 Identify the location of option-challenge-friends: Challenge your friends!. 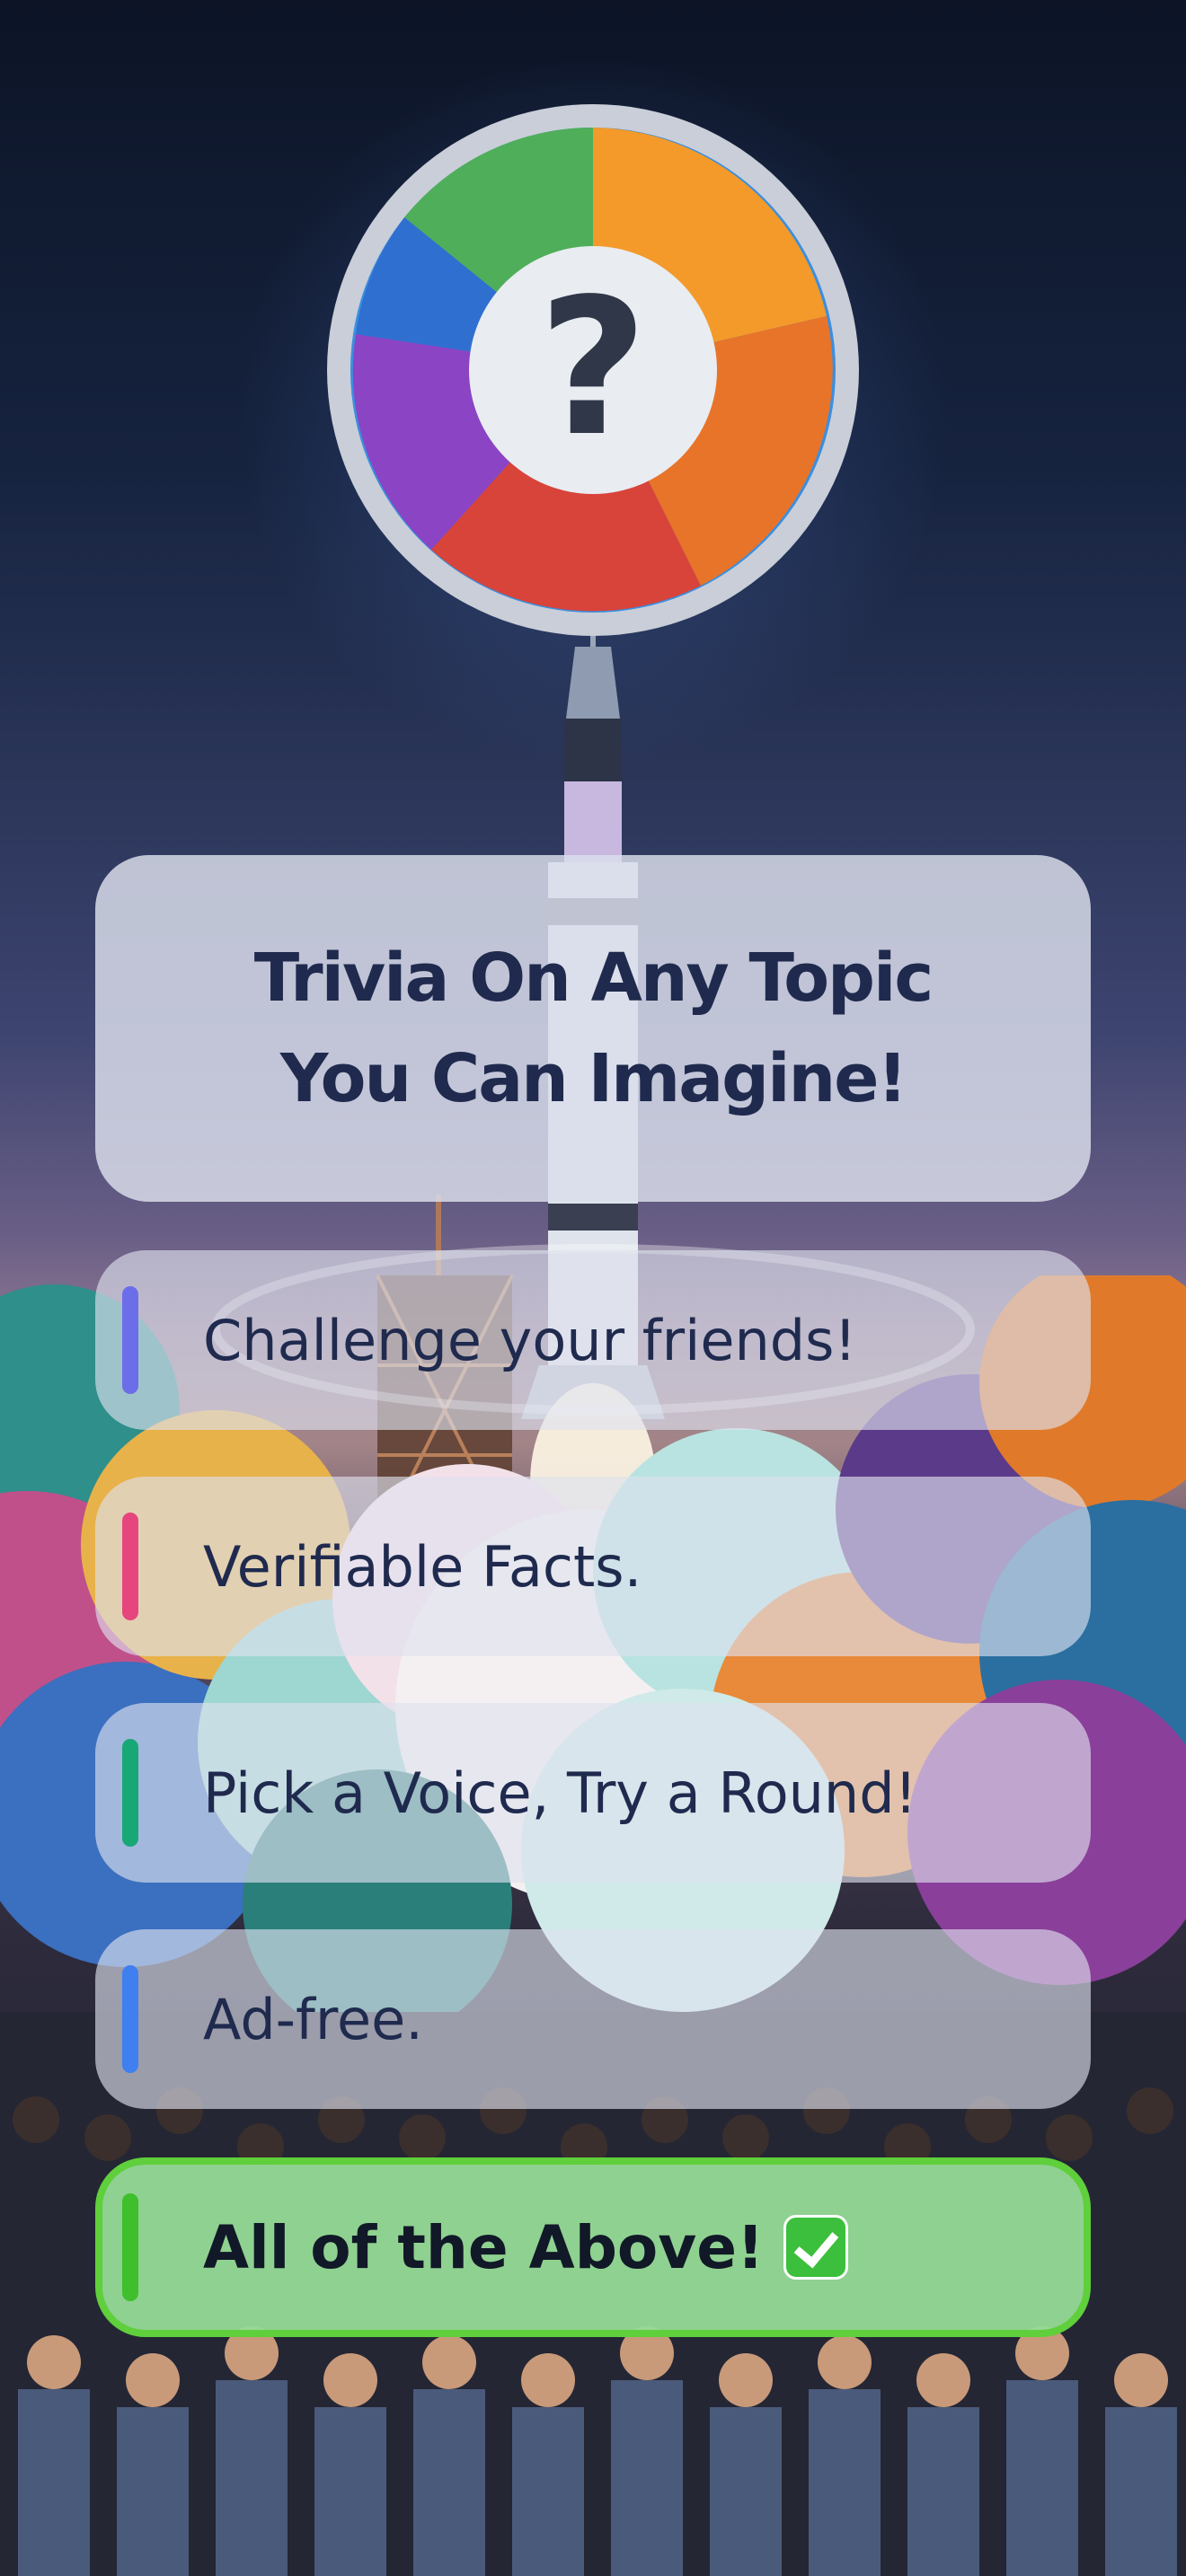
(593, 1340).